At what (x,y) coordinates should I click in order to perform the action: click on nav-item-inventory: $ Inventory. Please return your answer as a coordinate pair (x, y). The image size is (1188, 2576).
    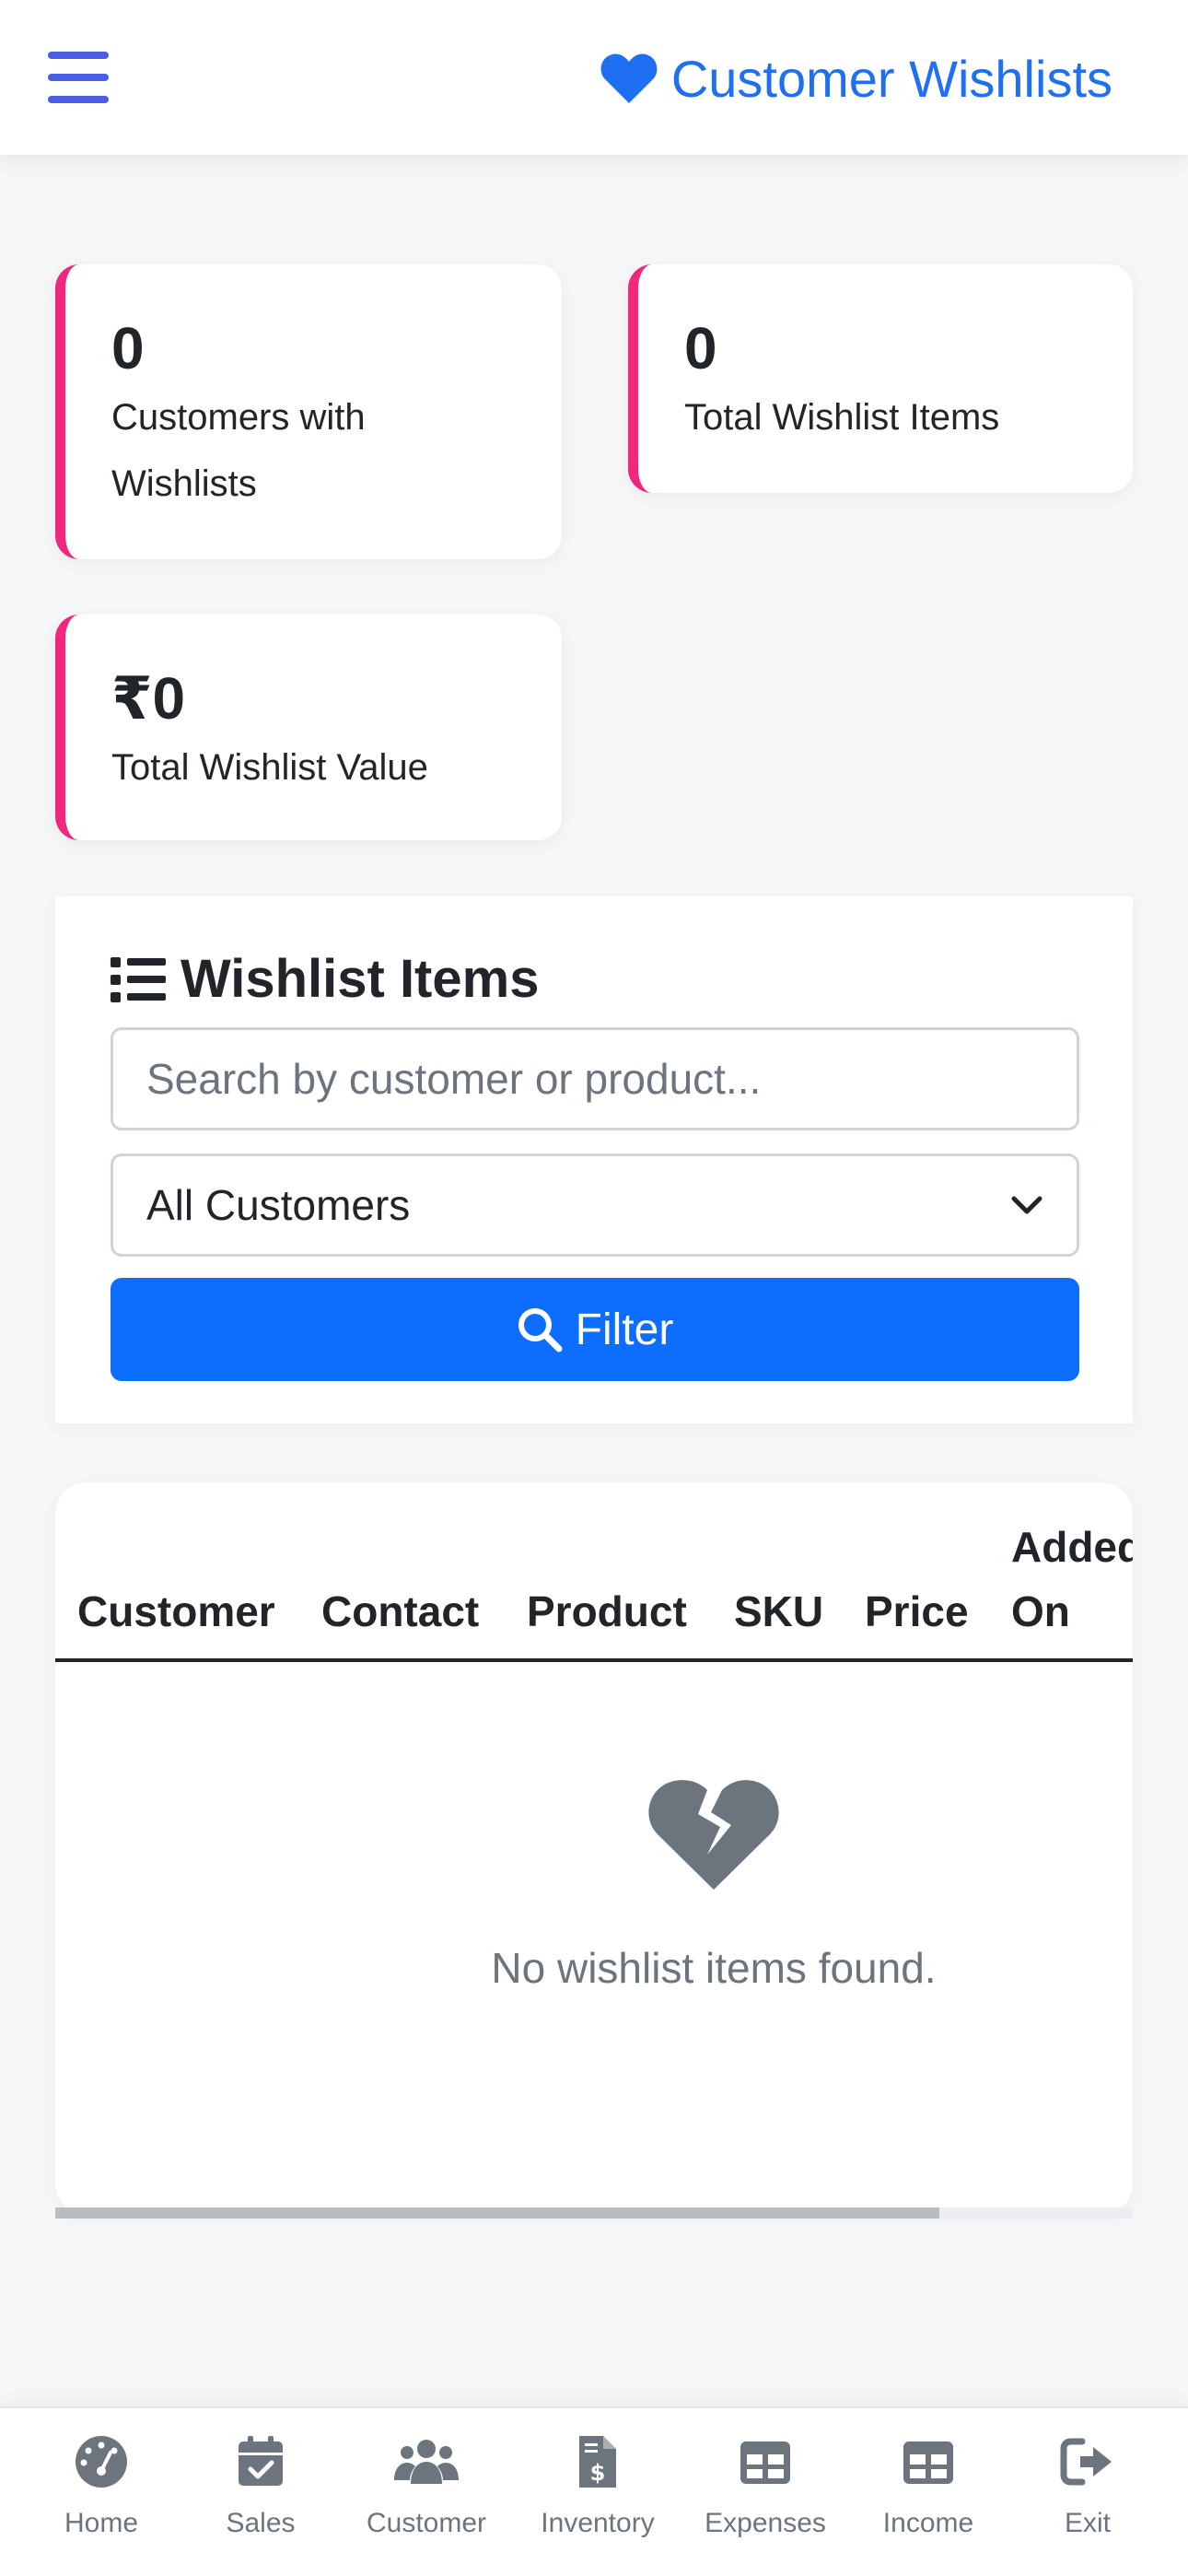
    Looking at the image, I should click on (597, 2494).